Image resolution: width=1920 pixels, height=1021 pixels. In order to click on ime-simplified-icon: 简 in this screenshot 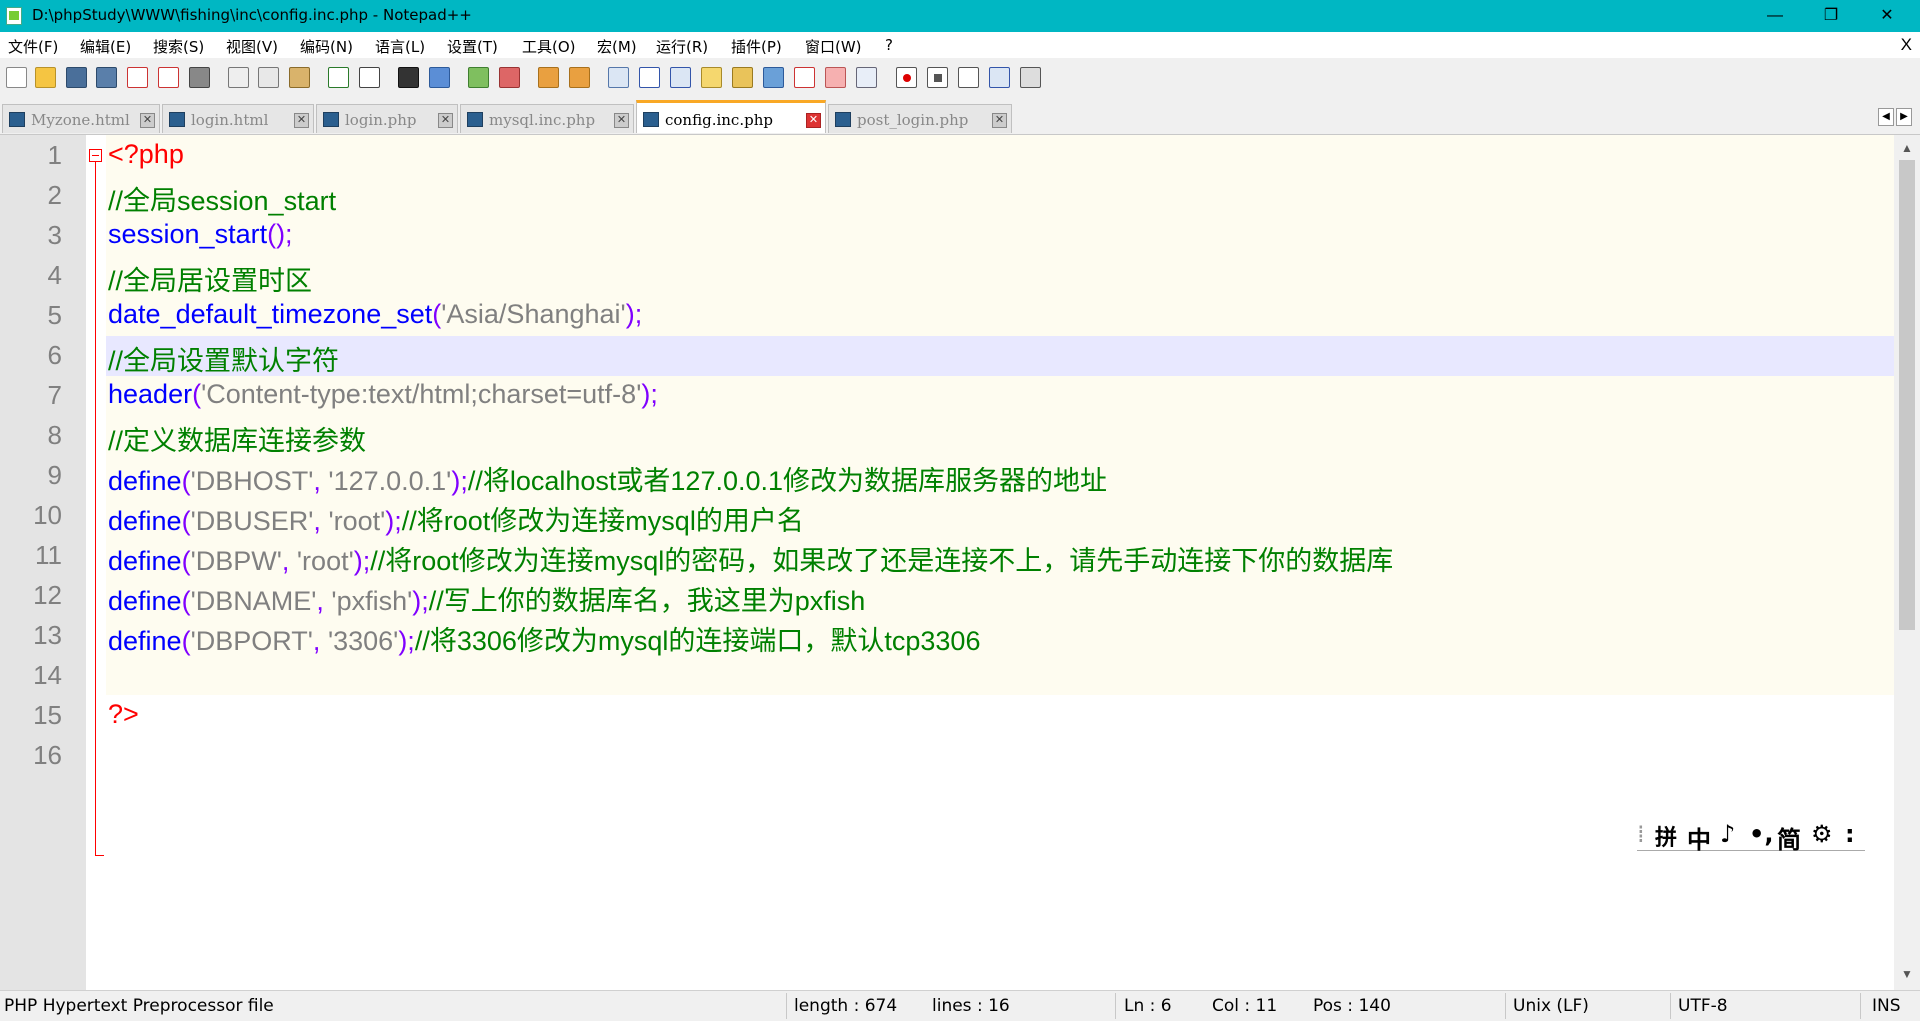, I will do `click(1789, 837)`.